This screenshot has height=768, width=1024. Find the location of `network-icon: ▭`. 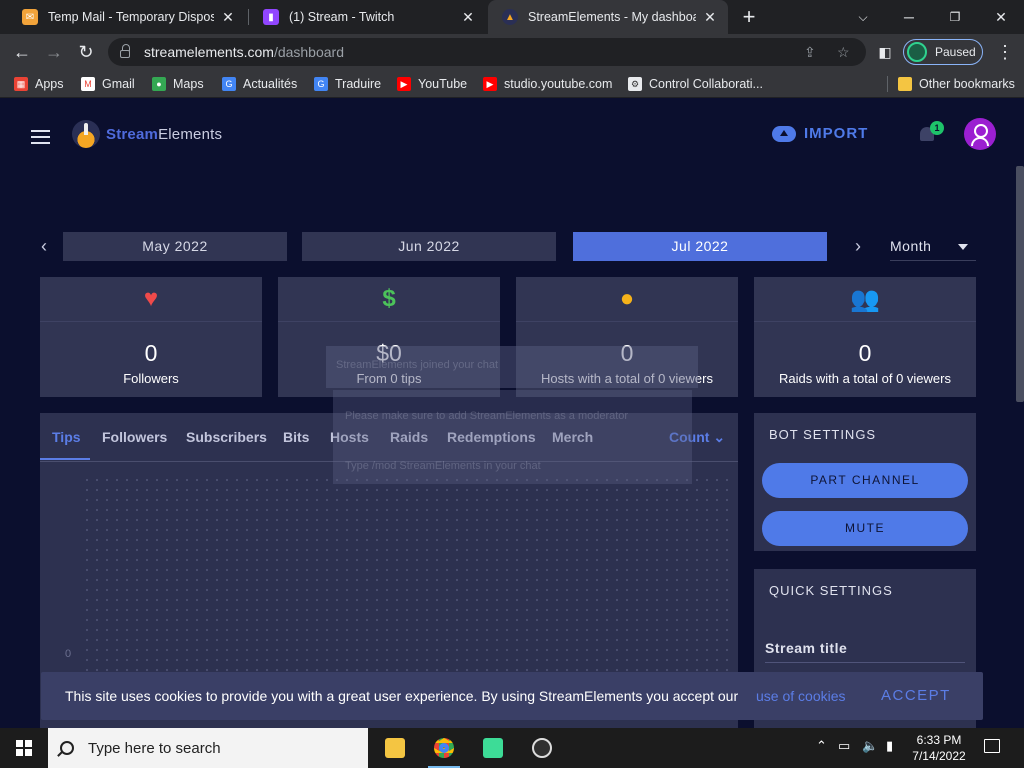

network-icon: ▭ is located at coordinates (844, 746).